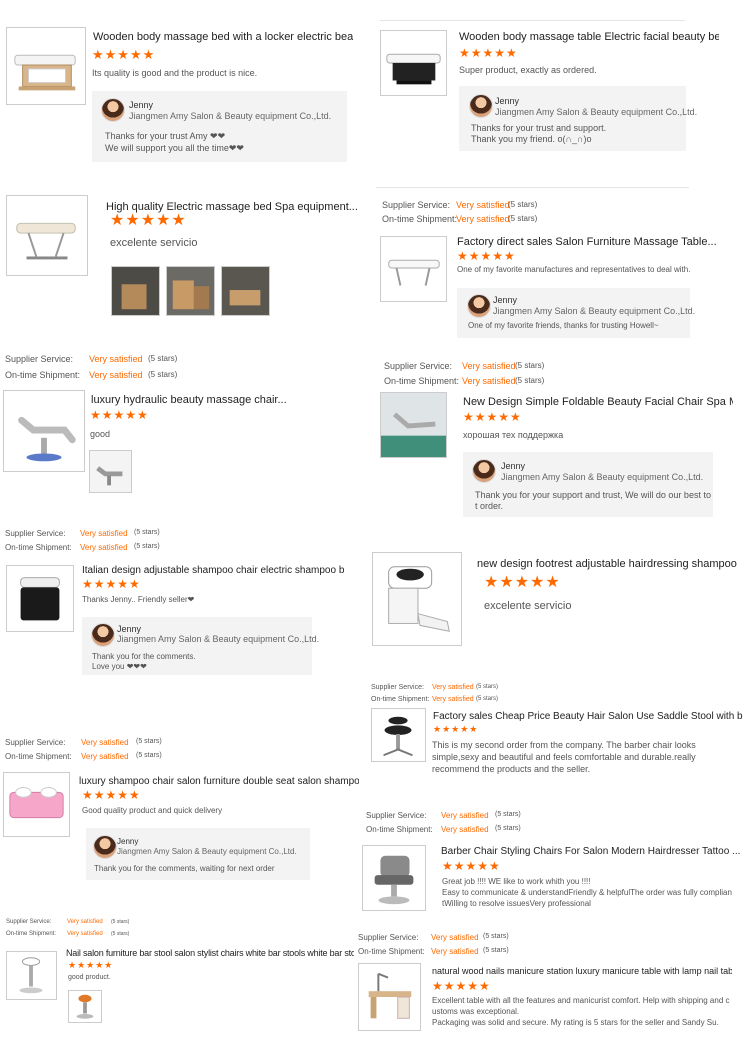 This screenshot has height=1060, width=750. What do you see at coordinates (532, 20) in the screenshot?
I see `divider` at bounding box center [532, 20].